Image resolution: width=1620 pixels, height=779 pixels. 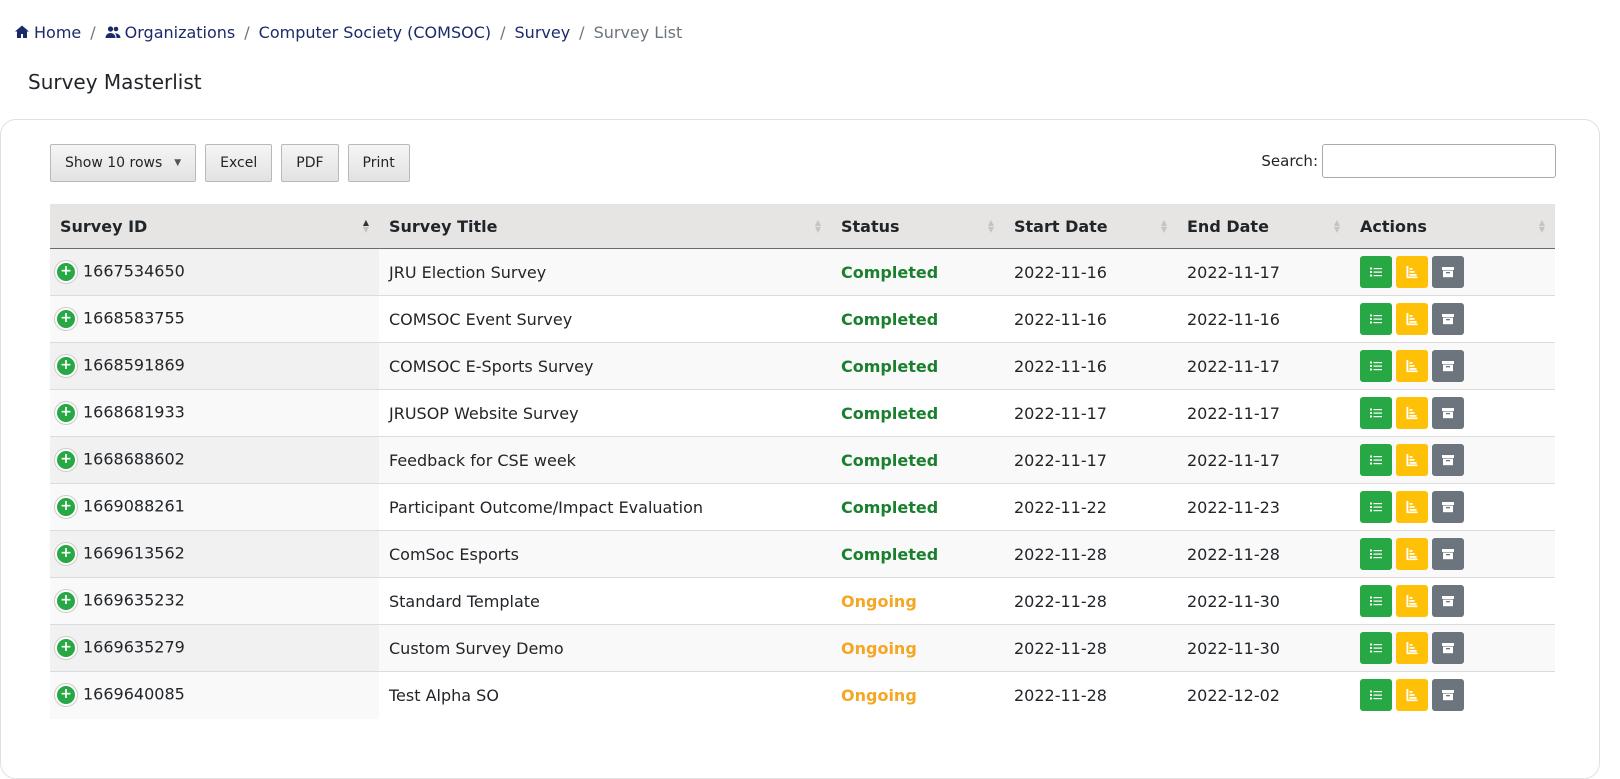 I want to click on survey-title: Standard Template, so click(x=464, y=601).